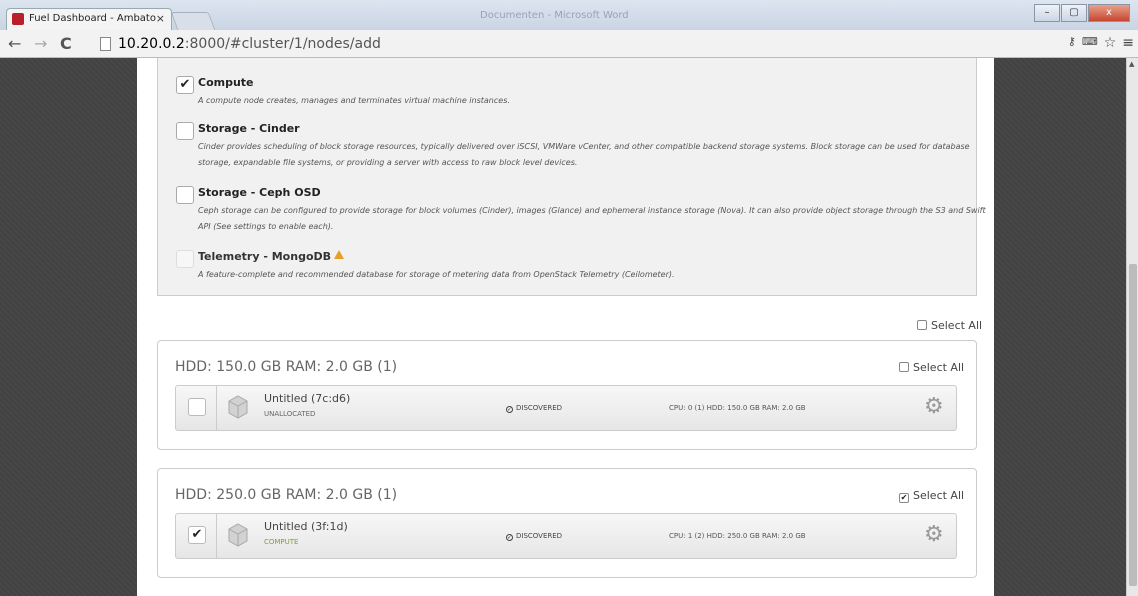  Describe the element at coordinates (197, 535) in the screenshot. I see `node-checkbox: ✔` at that location.